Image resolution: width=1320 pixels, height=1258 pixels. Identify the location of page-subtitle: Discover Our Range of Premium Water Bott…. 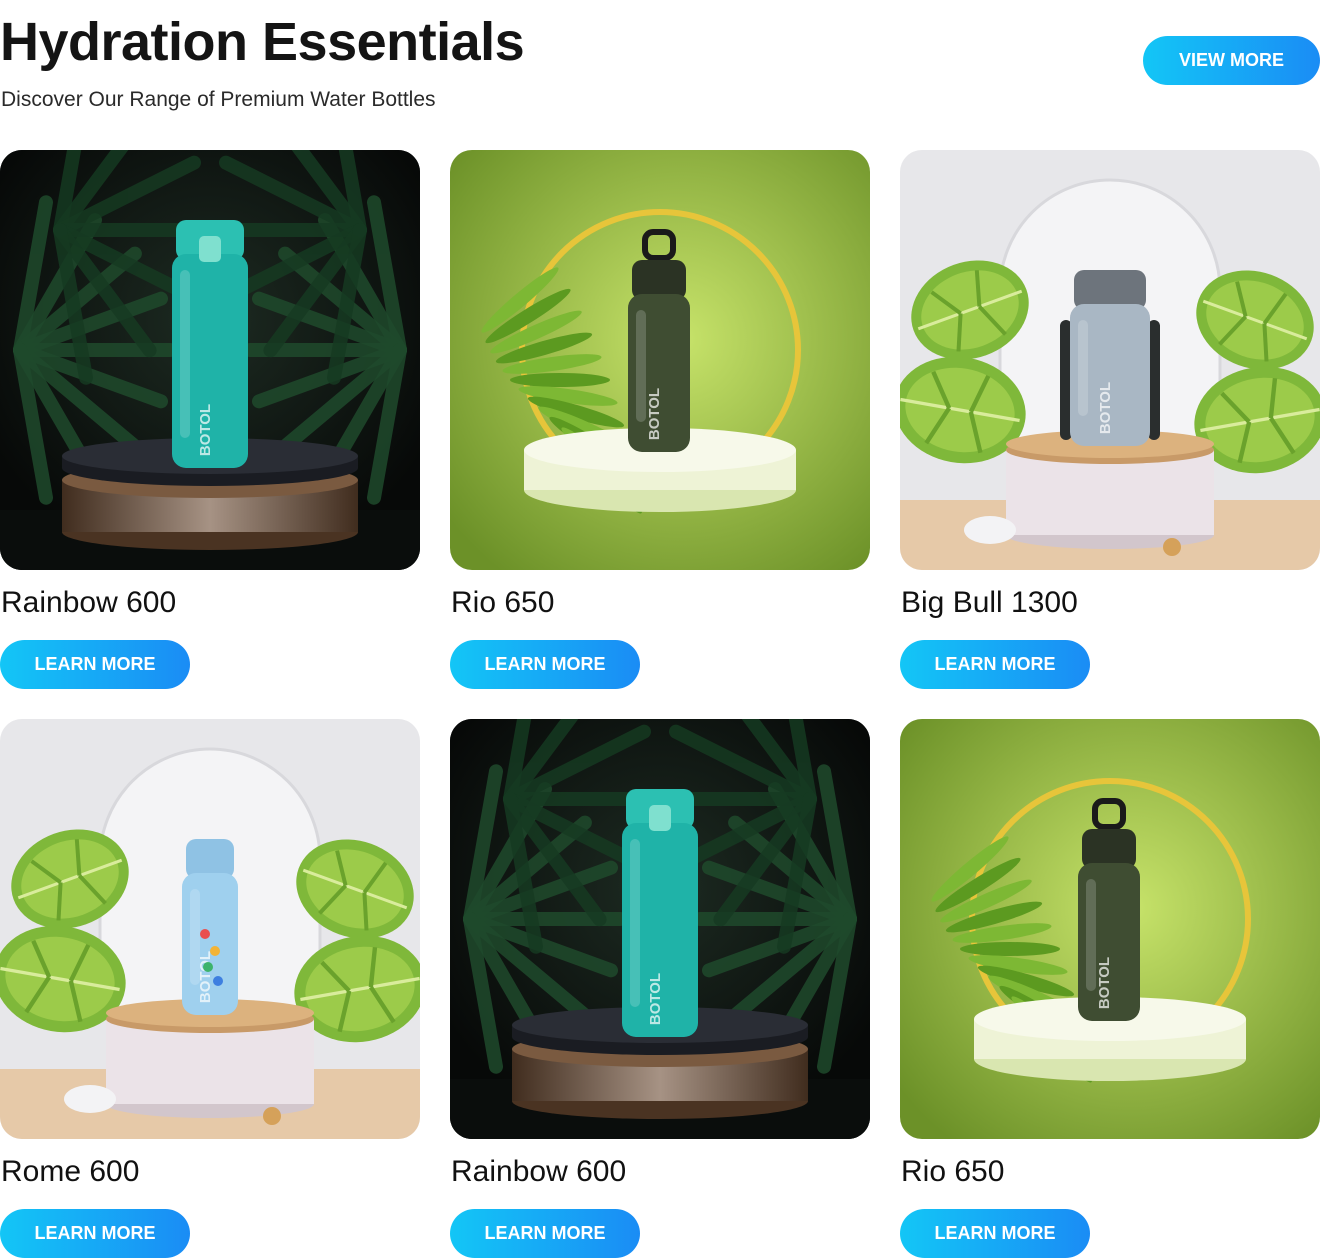
(218, 99).